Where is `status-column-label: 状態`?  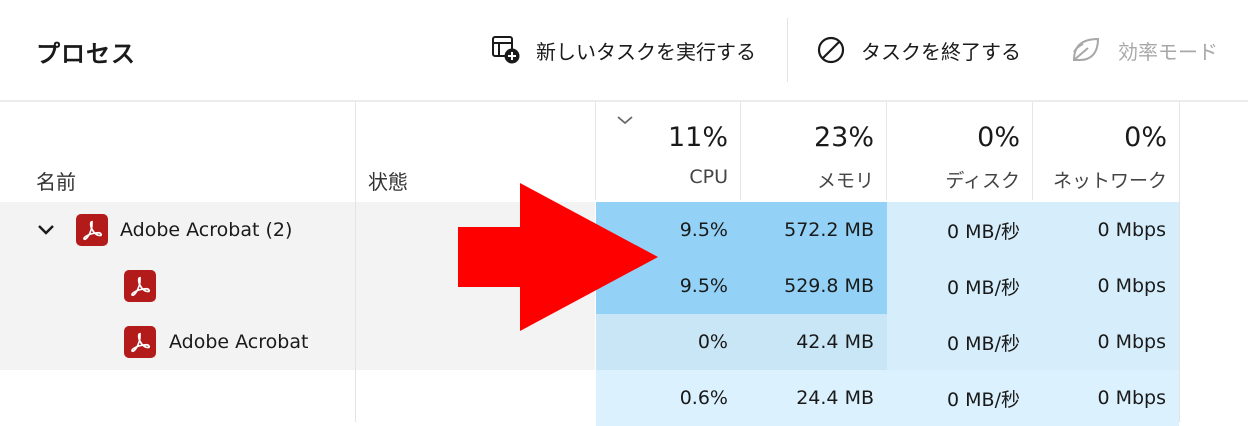
status-column-label: 状態 is located at coordinates (388, 182).